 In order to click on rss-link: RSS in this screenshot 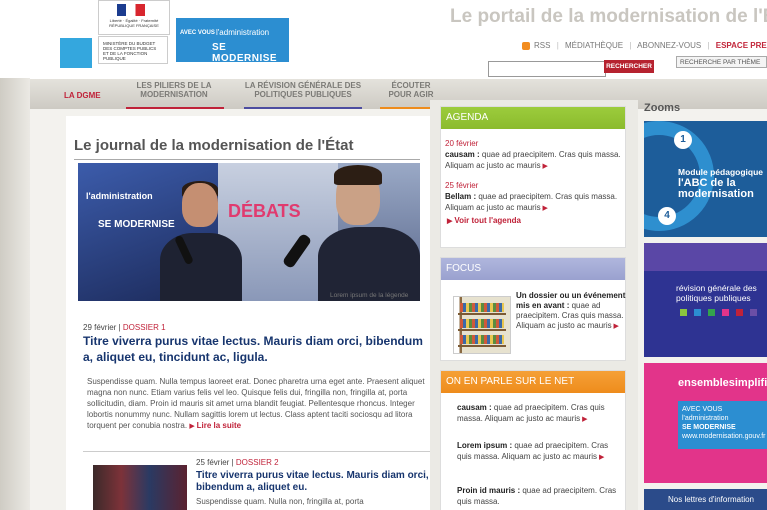, I will do `click(542, 45)`.